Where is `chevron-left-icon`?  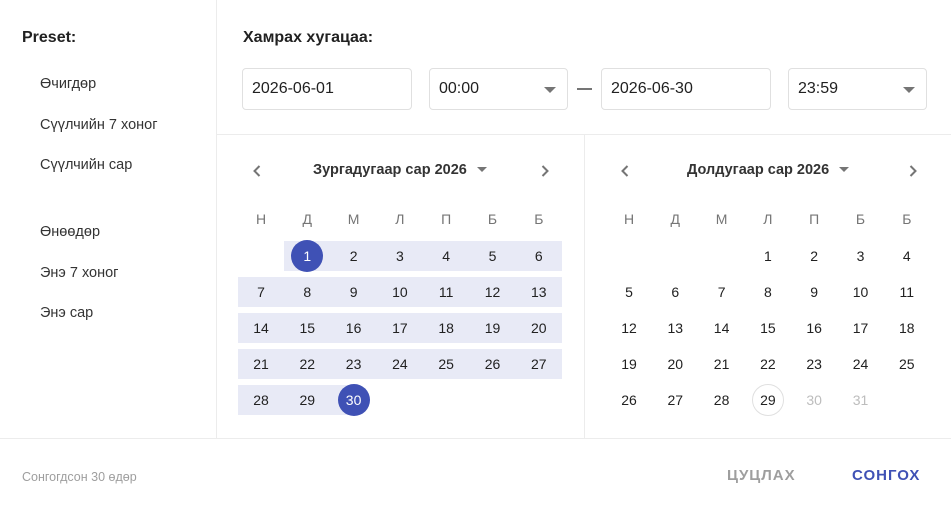
chevron-left-icon is located at coordinates (257, 171).